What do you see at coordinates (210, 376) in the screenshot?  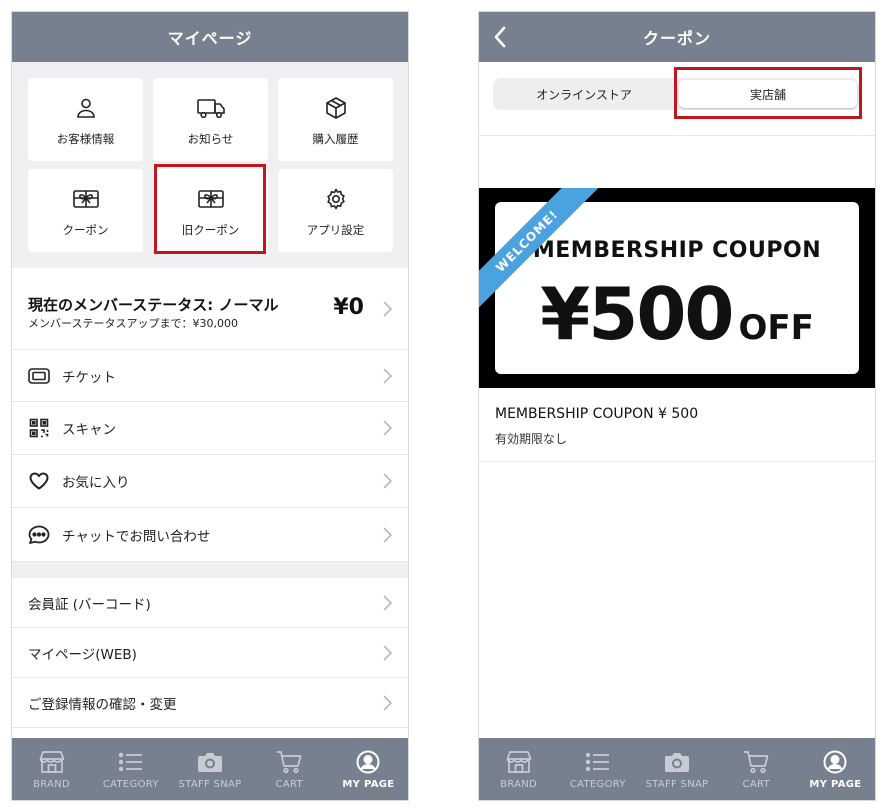 I see `menu-item-ticket: チケット` at bounding box center [210, 376].